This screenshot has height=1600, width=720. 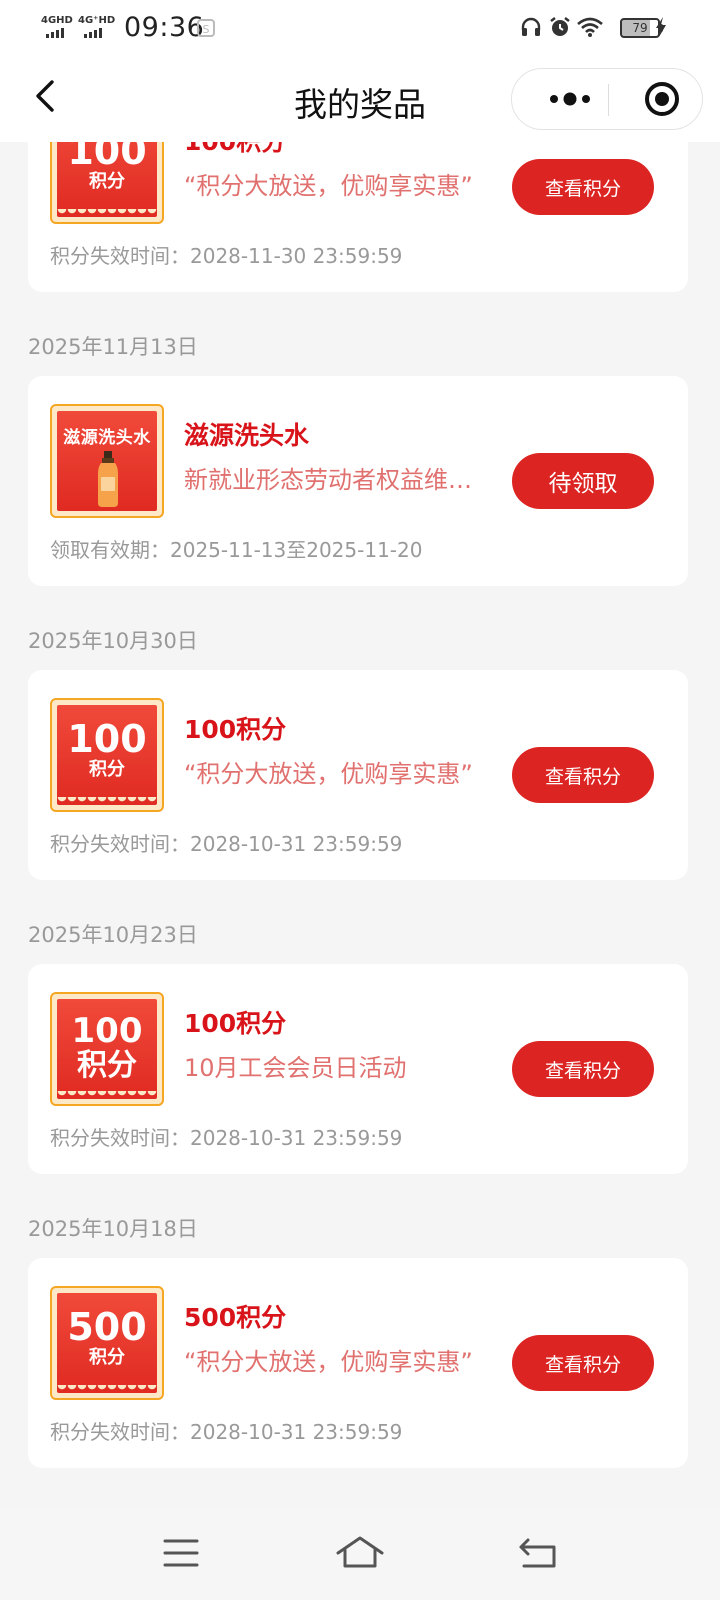 I want to click on date-header: 2025年11月13日, so click(x=113, y=347).